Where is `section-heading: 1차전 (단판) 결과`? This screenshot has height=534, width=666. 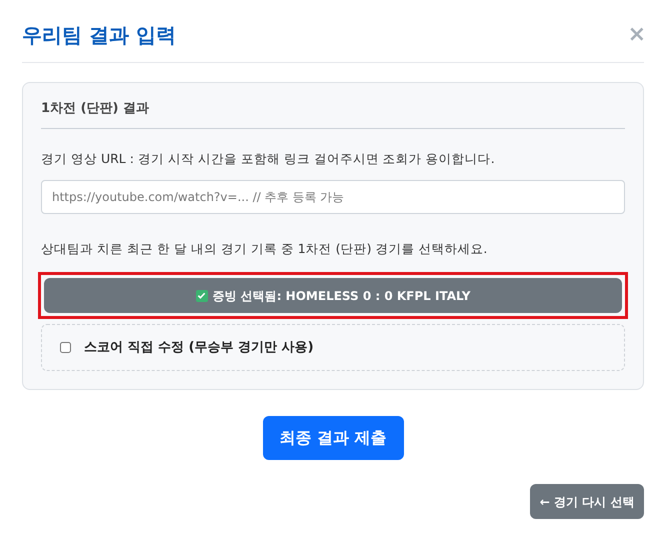
section-heading: 1차전 (단판) 결과 is located at coordinates (333, 113).